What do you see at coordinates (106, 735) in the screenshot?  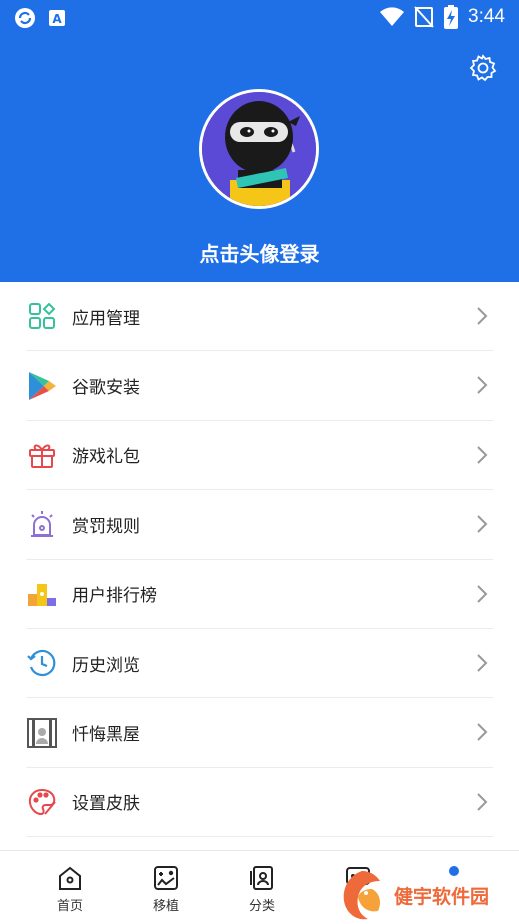 I see `menu-item-label: 忏悔黑屋` at bounding box center [106, 735].